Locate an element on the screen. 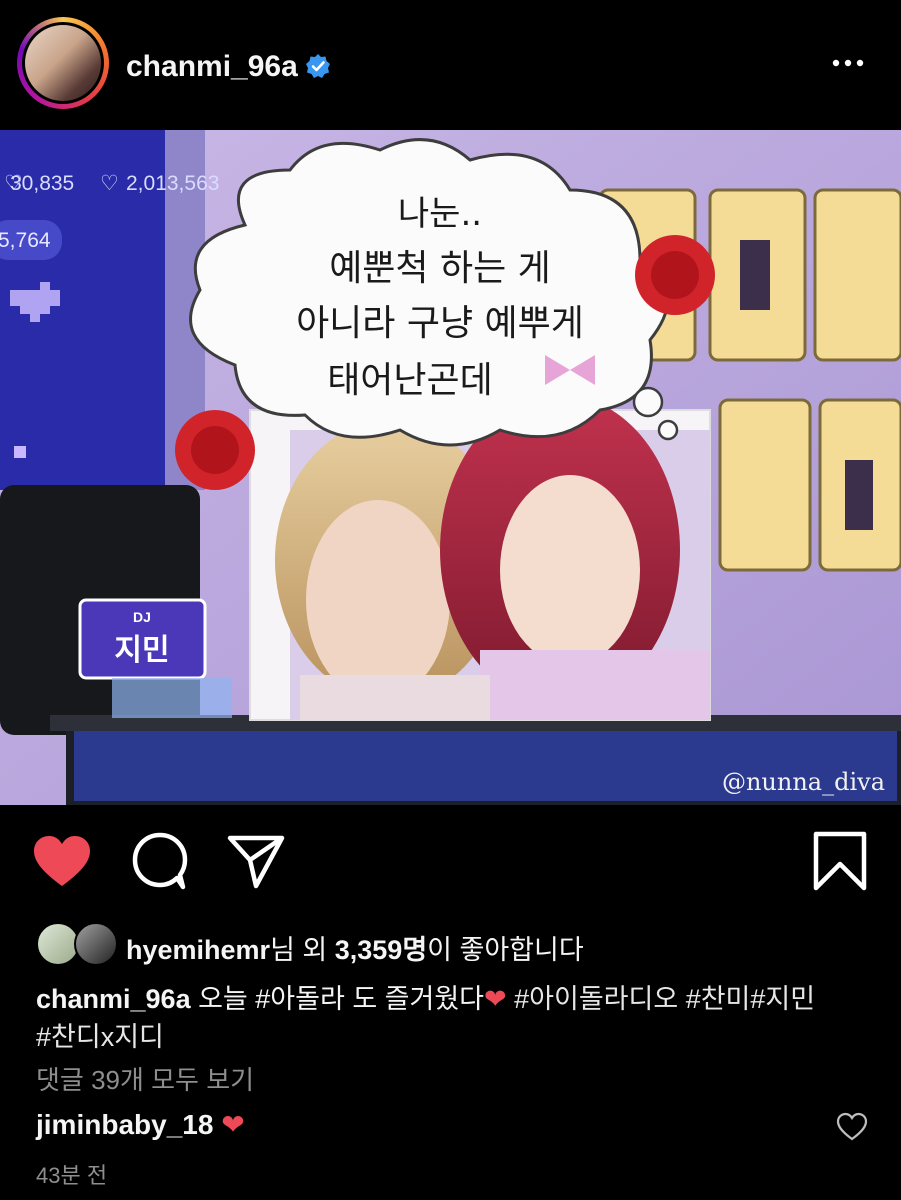 The height and width of the screenshot is (1200, 901). likes-middle: 님 외 is located at coordinates (302, 950).